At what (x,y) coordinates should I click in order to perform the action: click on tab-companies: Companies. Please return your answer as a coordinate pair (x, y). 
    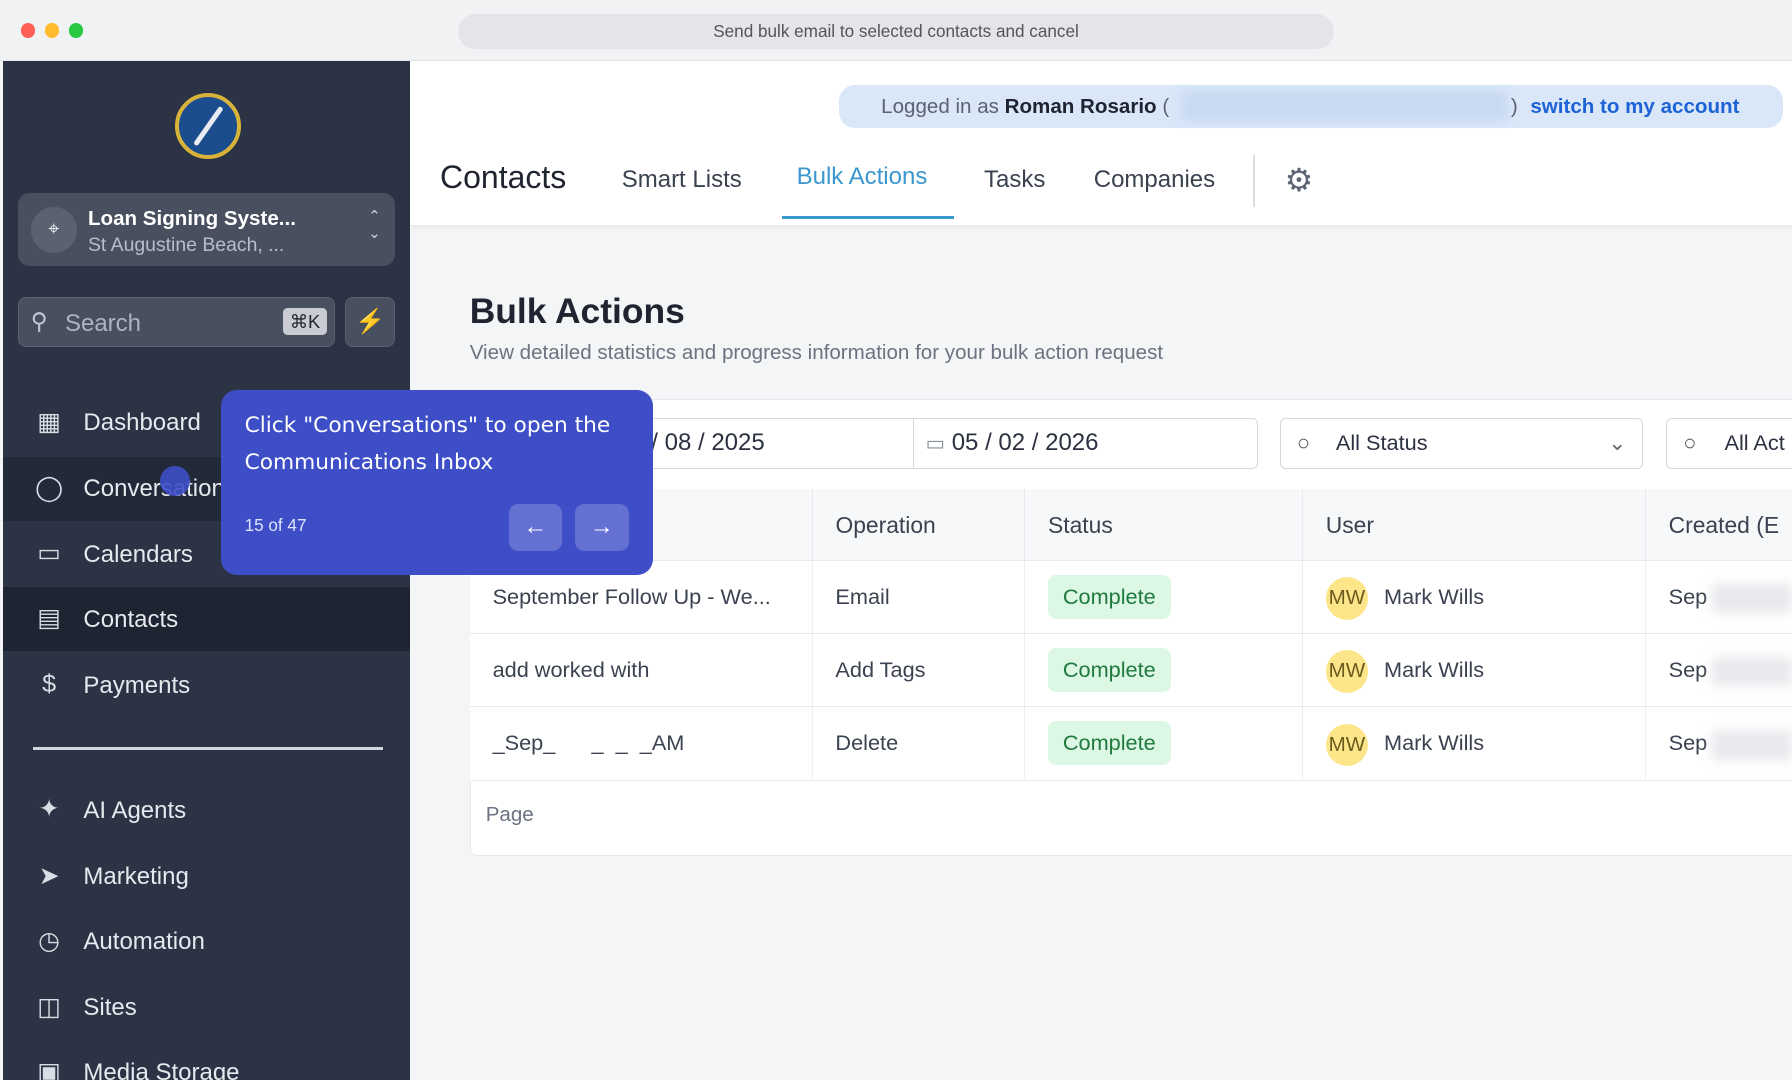
    Looking at the image, I should click on (1154, 180).